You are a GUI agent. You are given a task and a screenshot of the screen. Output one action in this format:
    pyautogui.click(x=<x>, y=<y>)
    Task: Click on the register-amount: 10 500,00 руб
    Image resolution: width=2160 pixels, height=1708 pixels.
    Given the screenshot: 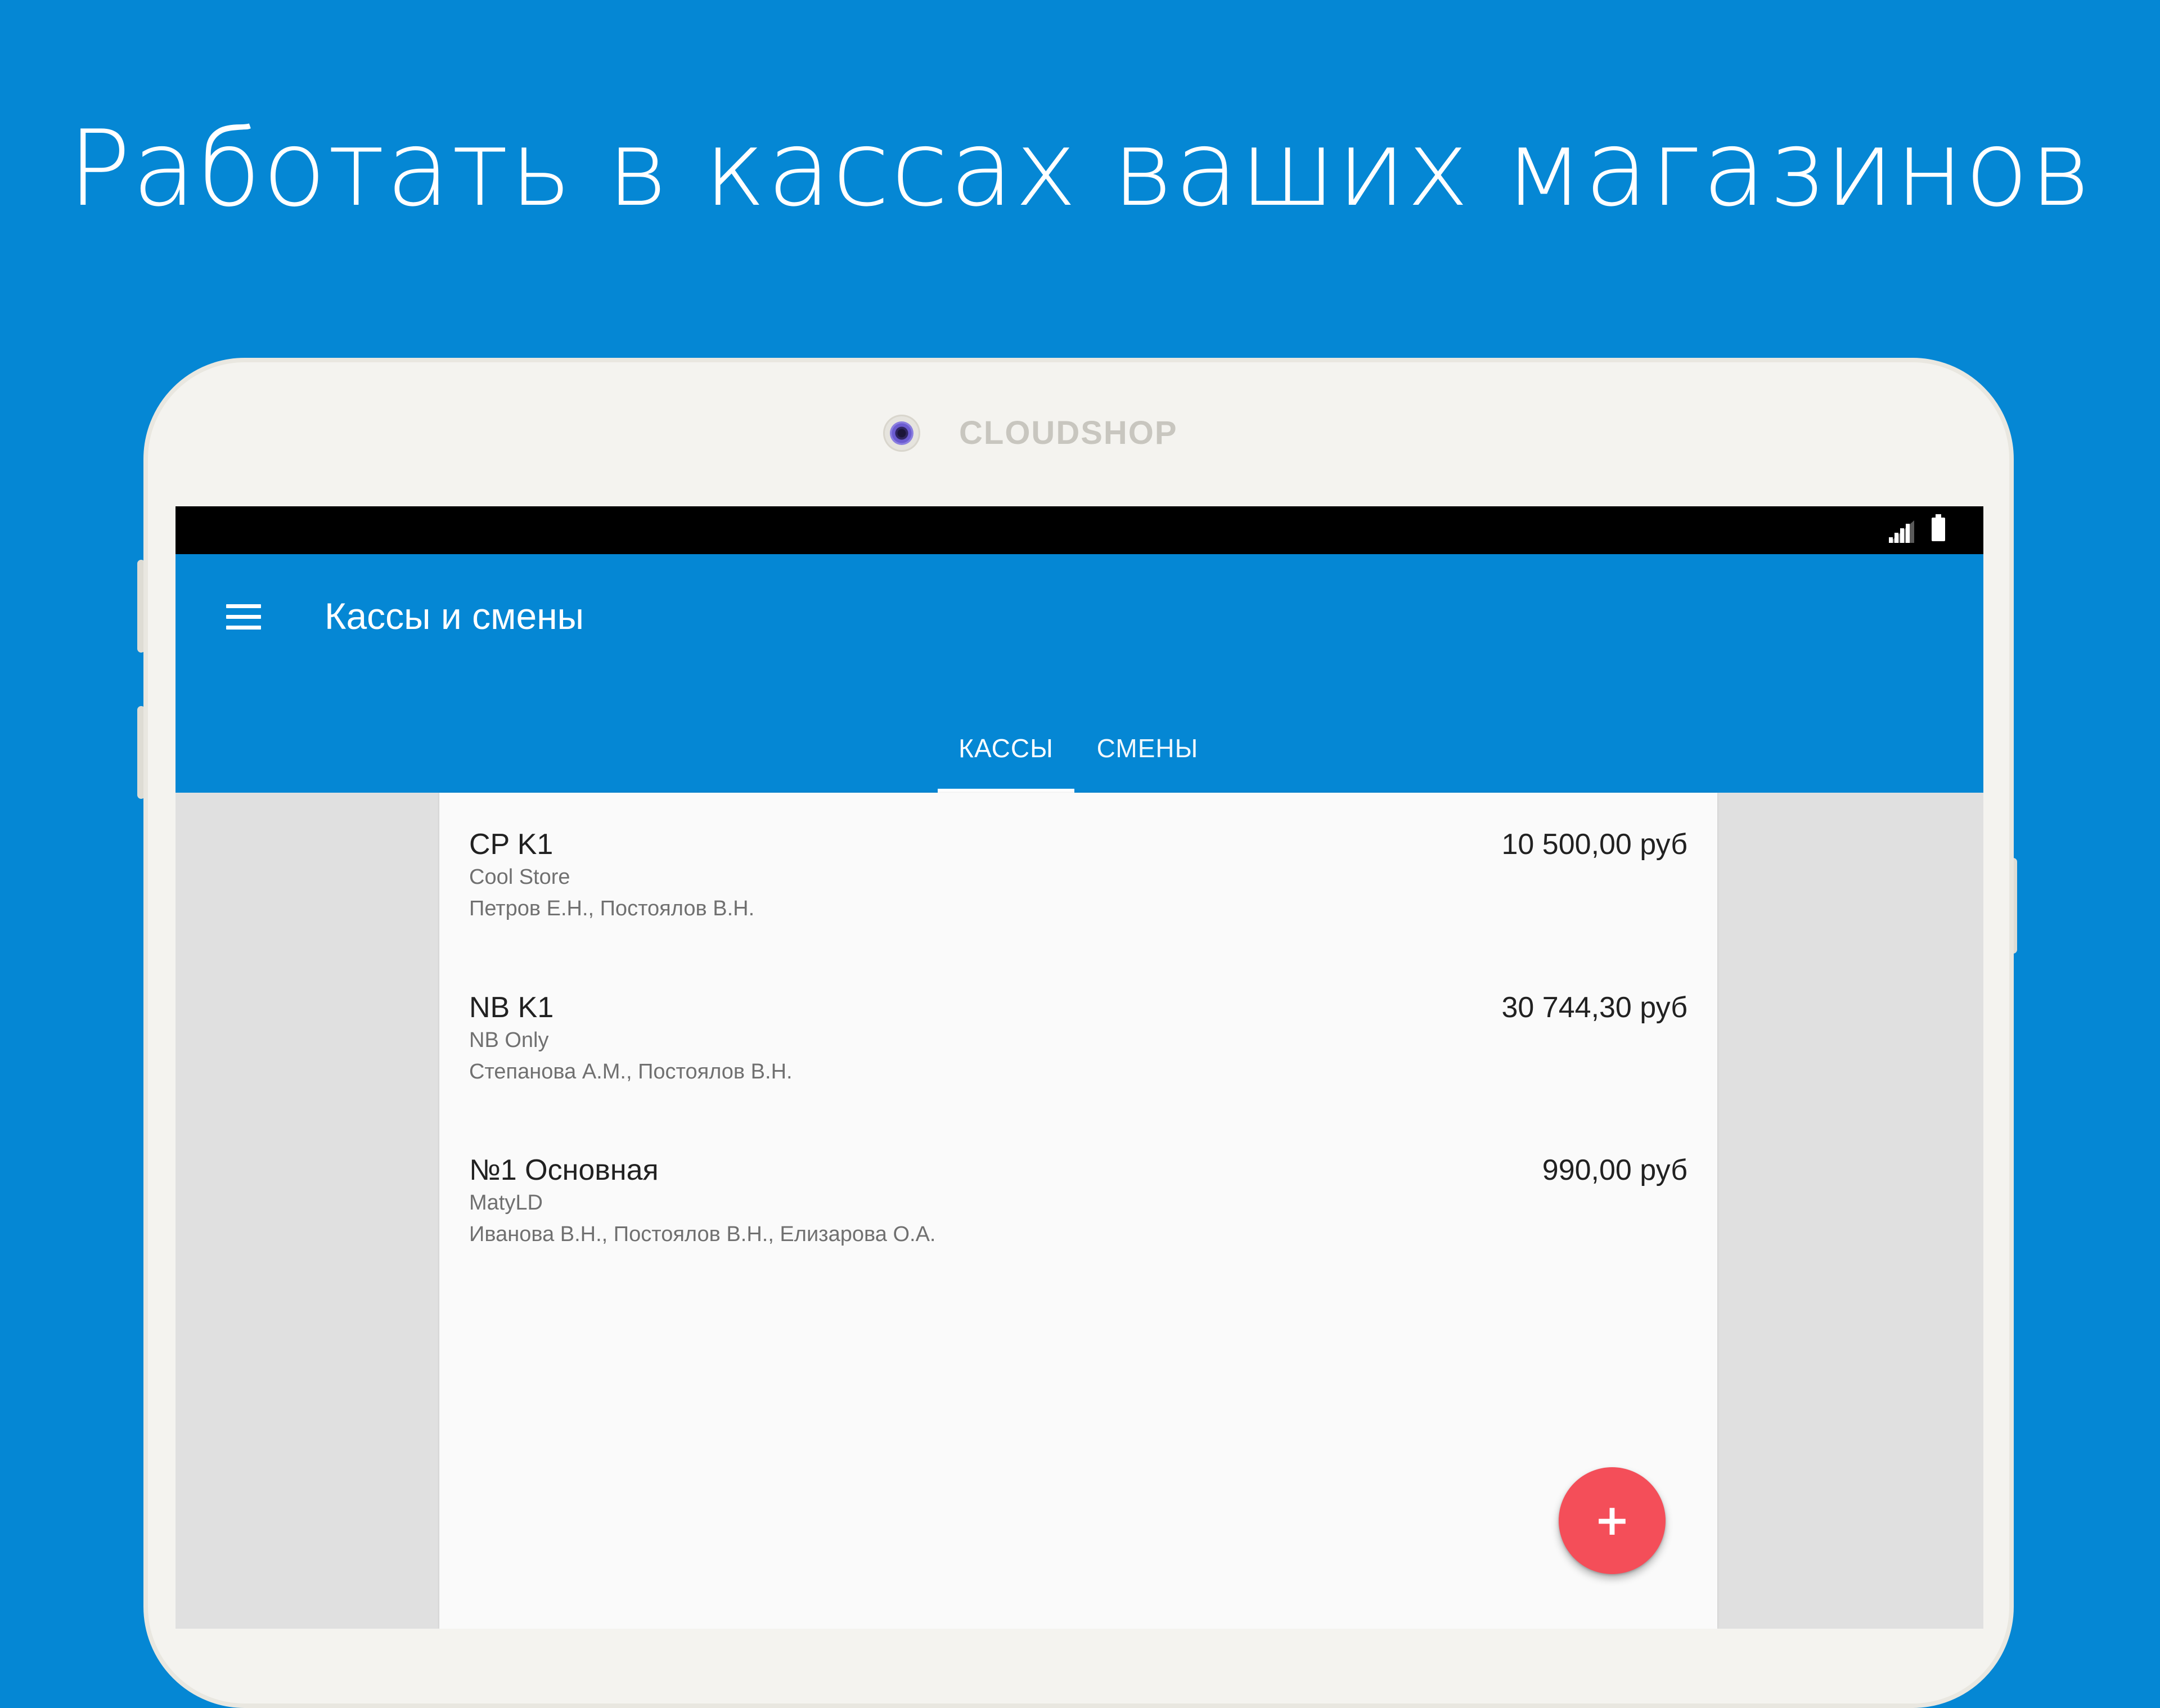 What is the action you would take?
    pyautogui.click(x=1594, y=844)
    